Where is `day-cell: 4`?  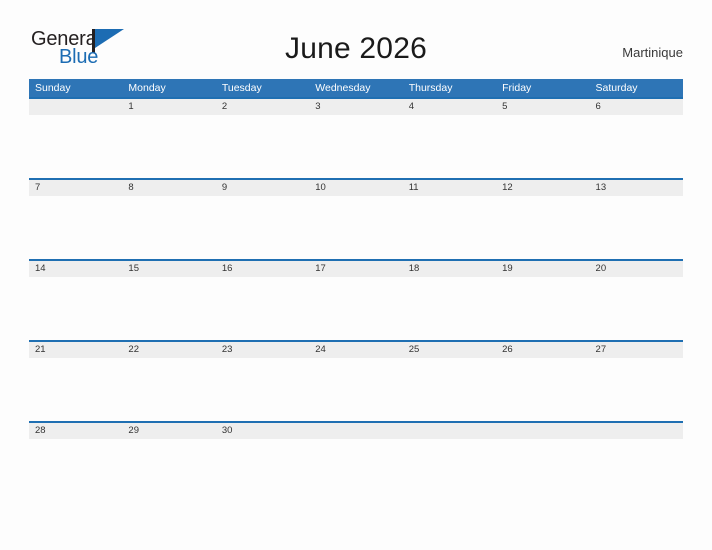
day-cell: 4 is located at coordinates (449, 138).